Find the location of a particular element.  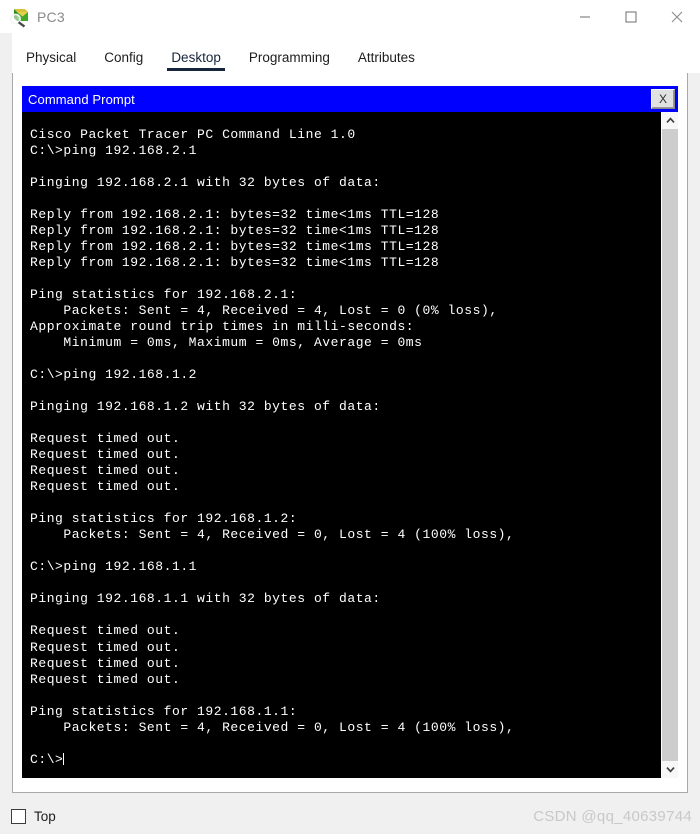

scroll-down-button is located at coordinates (670, 769).